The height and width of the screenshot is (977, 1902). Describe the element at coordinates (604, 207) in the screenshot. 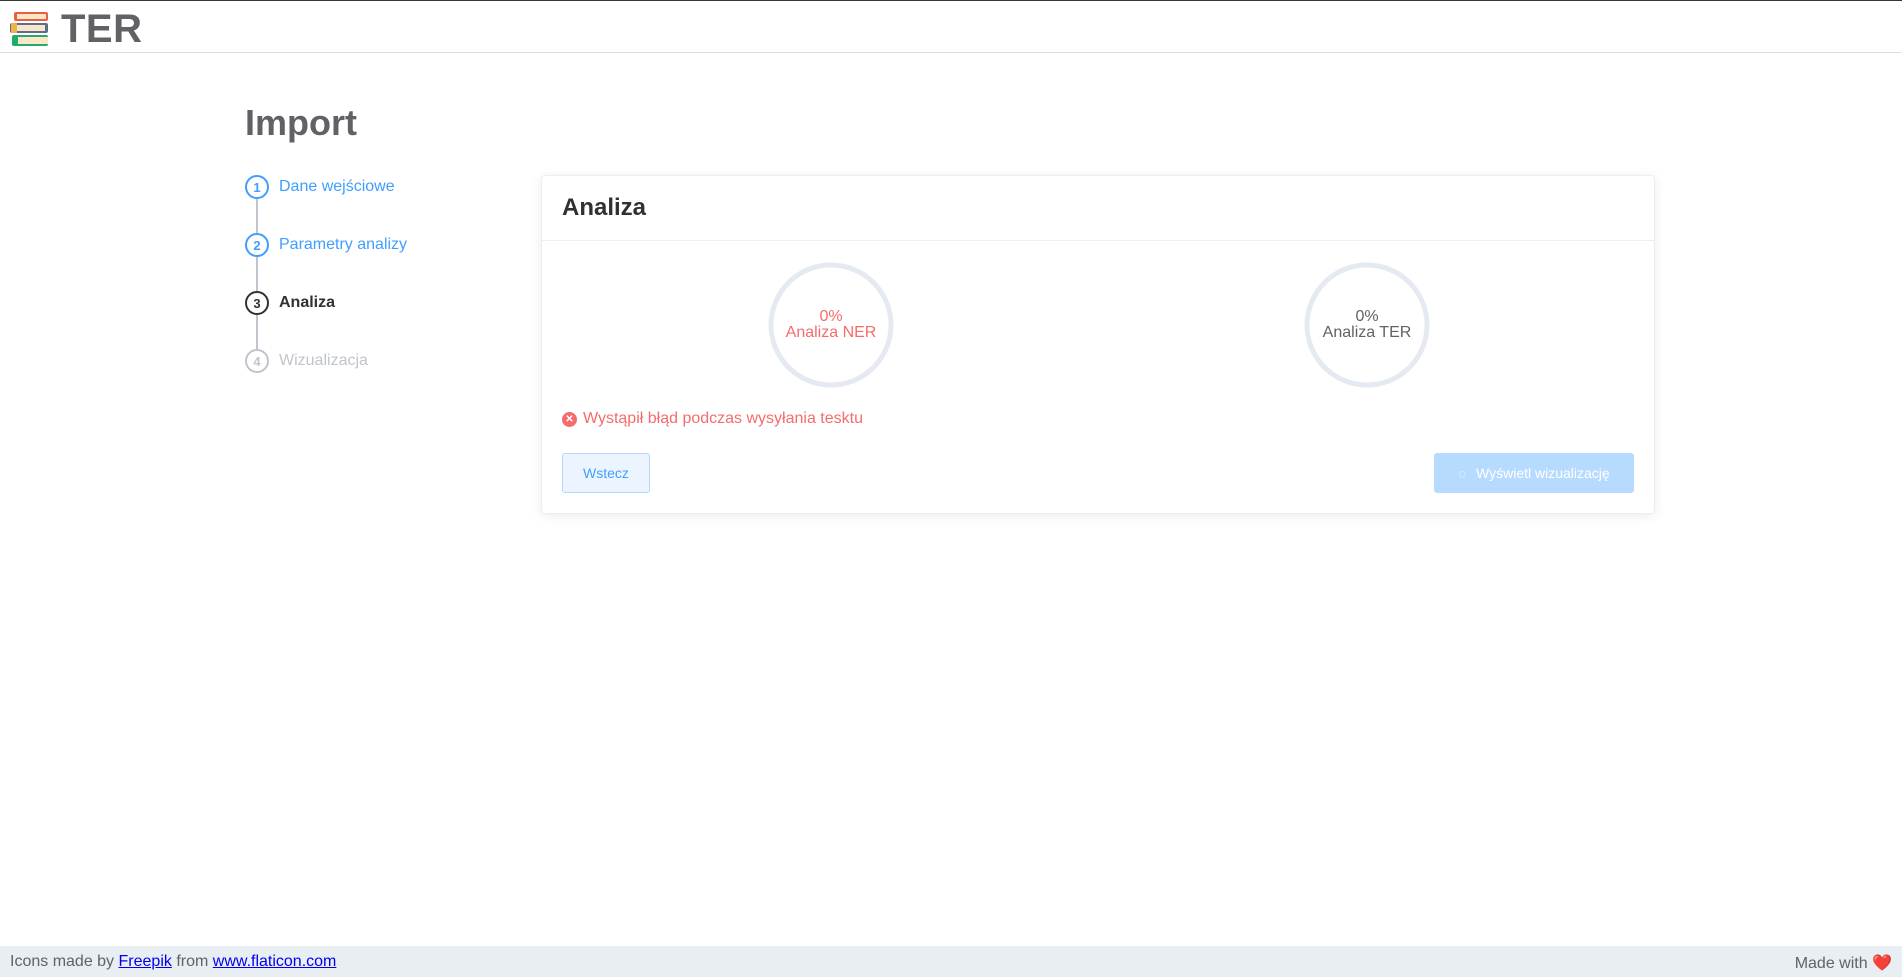

I see `card-title: Analiza` at that location.